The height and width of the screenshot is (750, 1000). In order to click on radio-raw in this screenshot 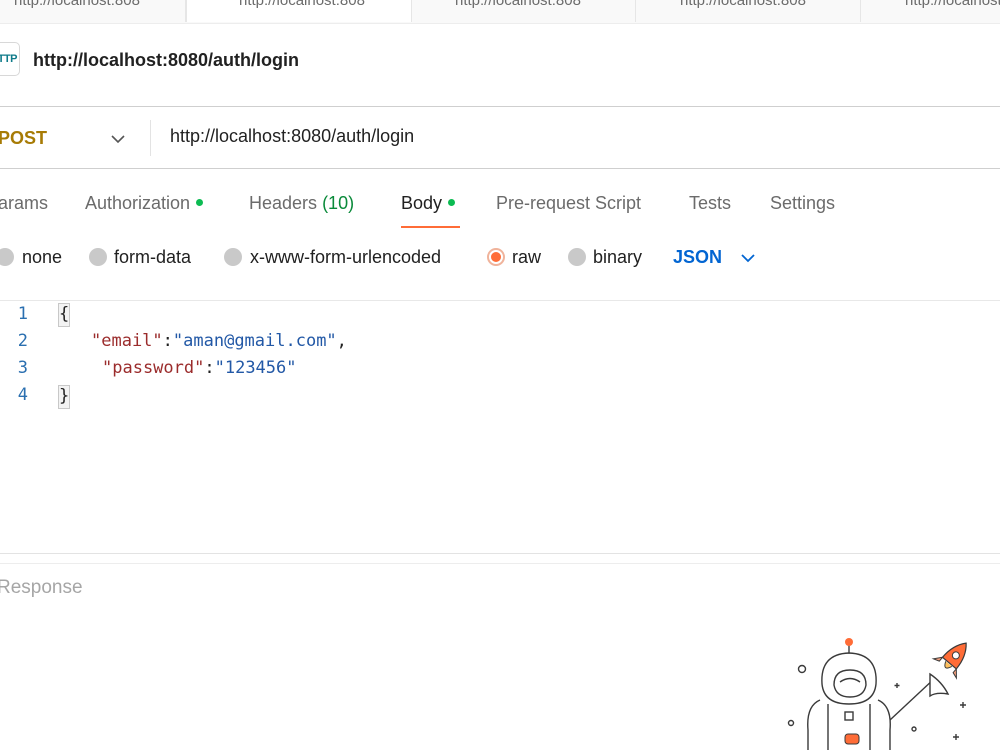, I will do `click(496, 257)`.